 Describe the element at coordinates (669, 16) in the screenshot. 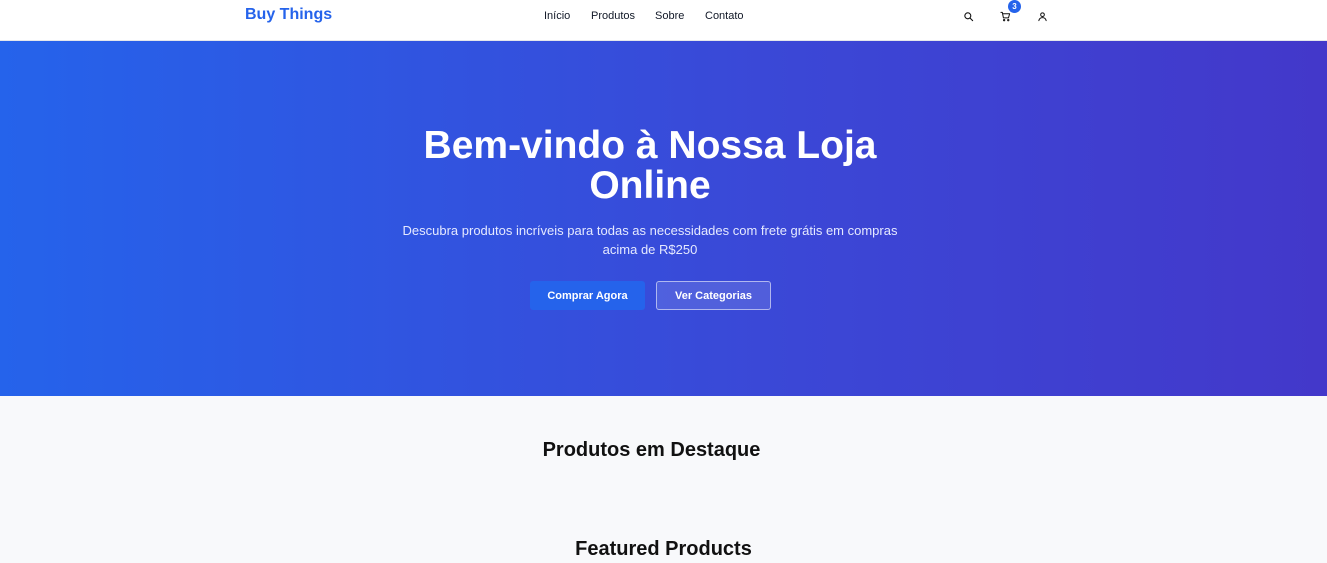

I see `nav-link-sobre: Sobre` at that location.